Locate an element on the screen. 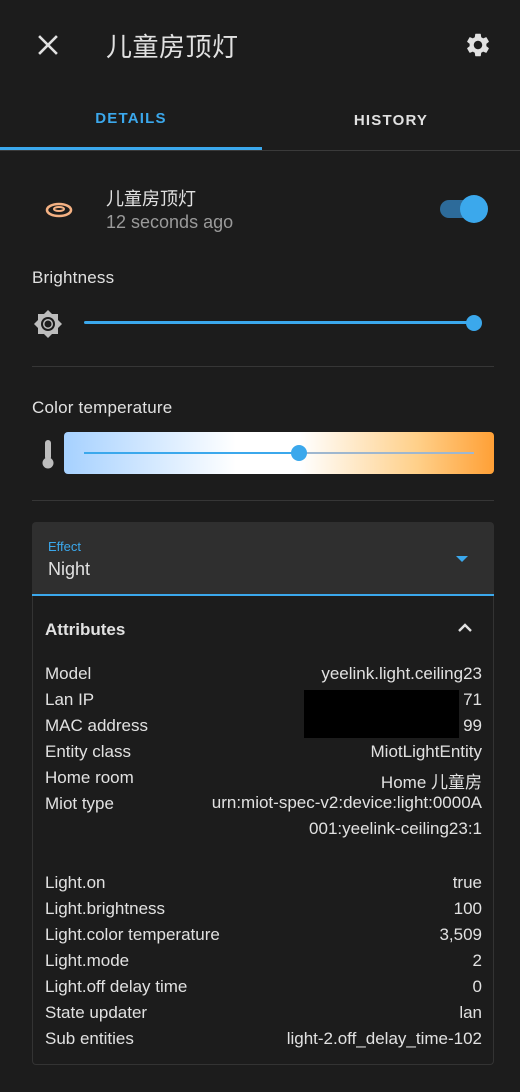  attribute-key: Light.off delay time is located at coordinates (116, 986).